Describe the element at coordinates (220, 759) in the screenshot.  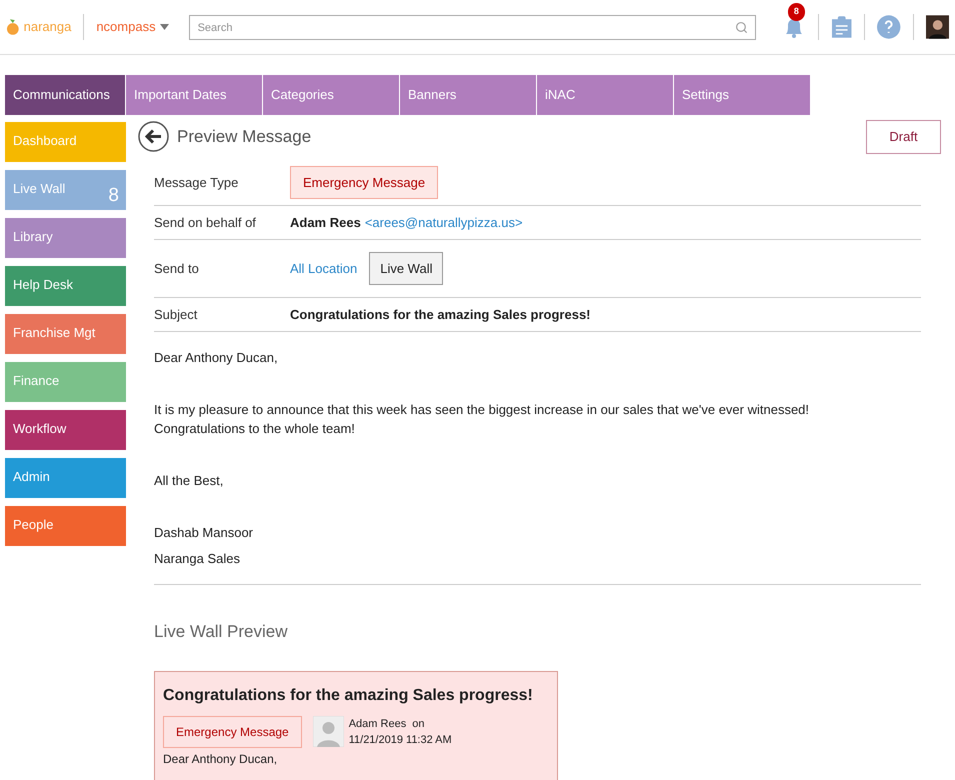
I see `preview-body: Dear Anthony Ducan,` at that location.